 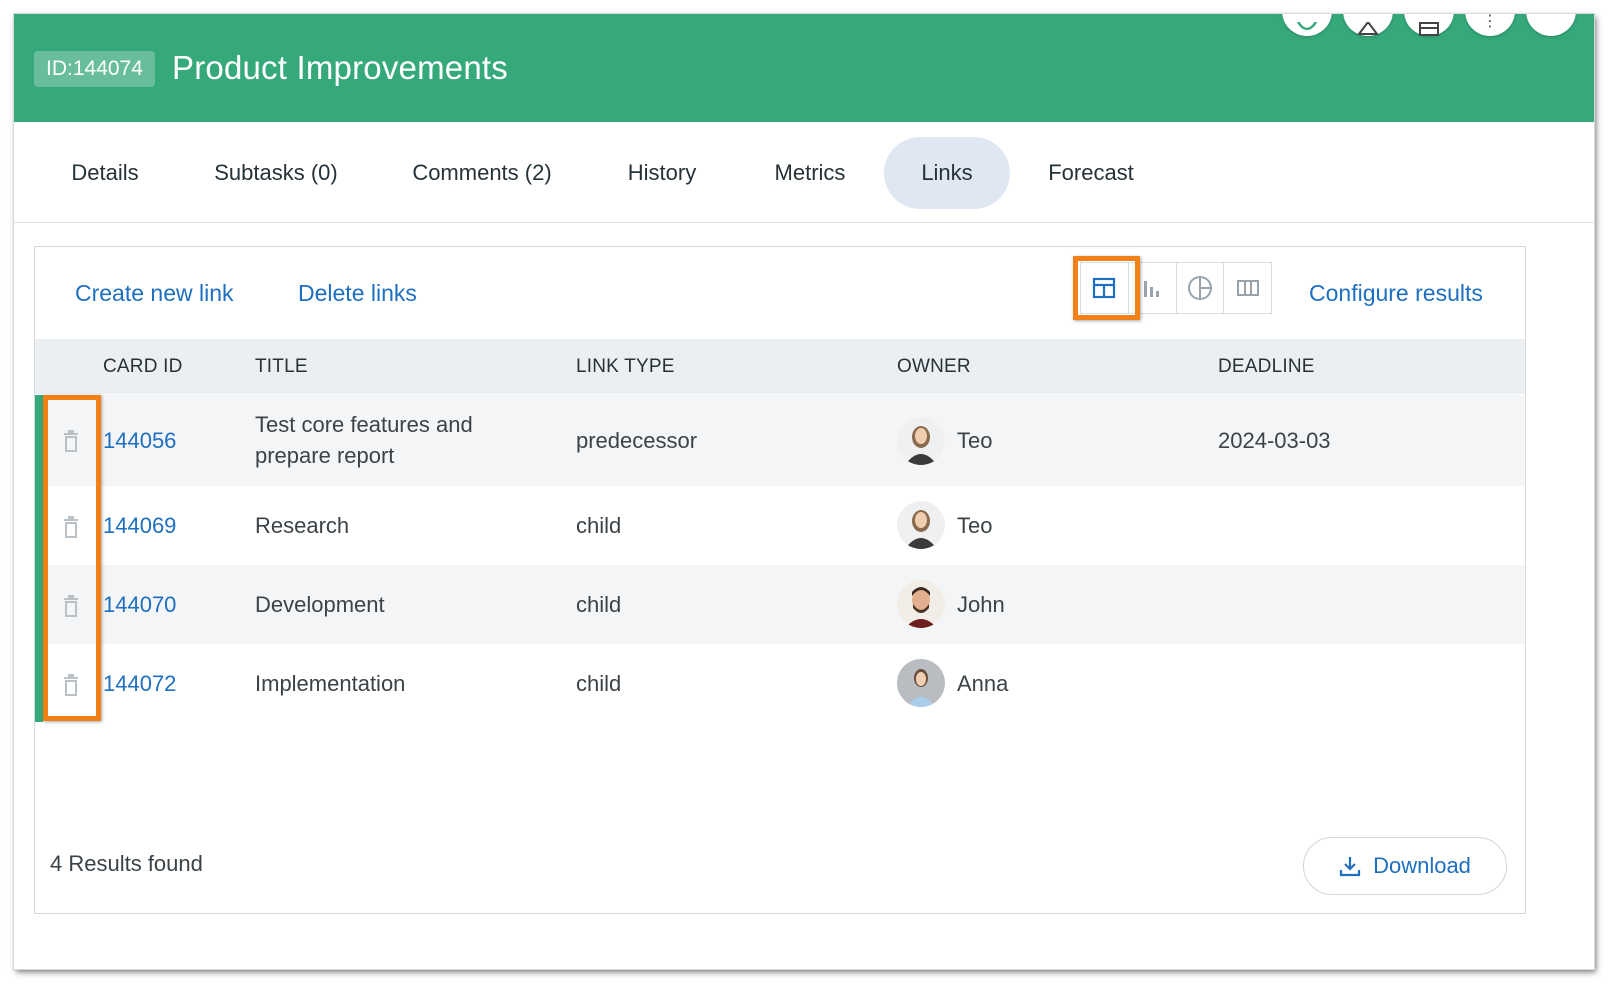 I want to click on tab-metrics: Metrics, so click(x=810, y=173).